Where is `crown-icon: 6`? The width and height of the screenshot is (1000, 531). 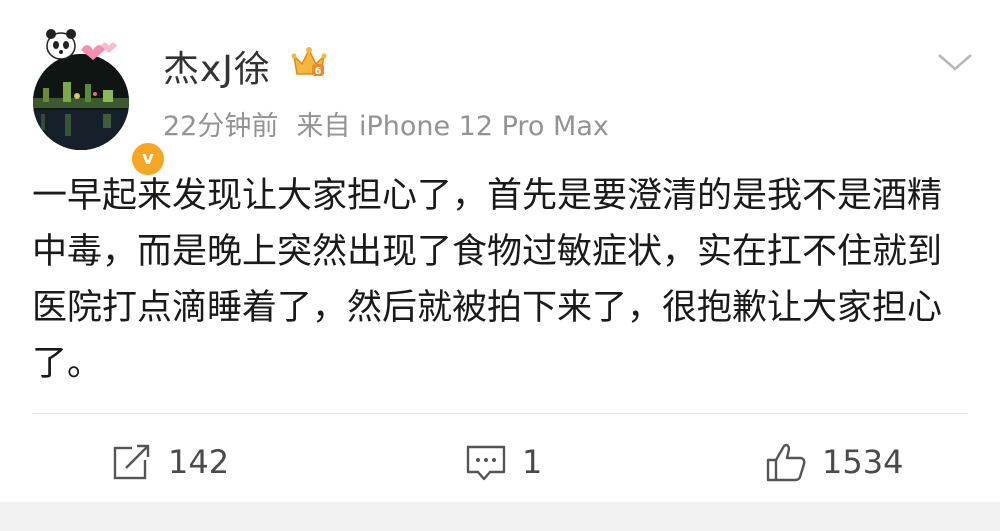 crown-icon: 6 is located at coordinates (309, 62).